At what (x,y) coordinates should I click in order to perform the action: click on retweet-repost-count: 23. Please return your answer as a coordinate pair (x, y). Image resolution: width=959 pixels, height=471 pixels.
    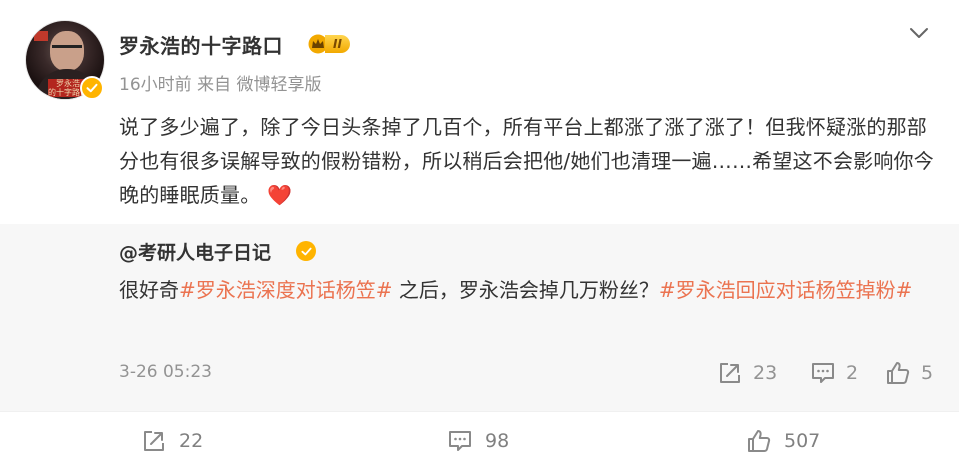
    Looking at the image, I should click on (765, 373).